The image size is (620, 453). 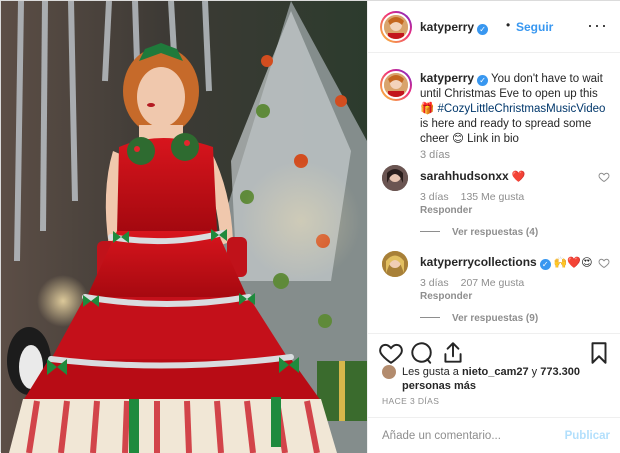 What do you see at coordinates (478, 262) in the screenshot?
I see `commenter-username: katyperrycollections` at bounding box center [478, 262].